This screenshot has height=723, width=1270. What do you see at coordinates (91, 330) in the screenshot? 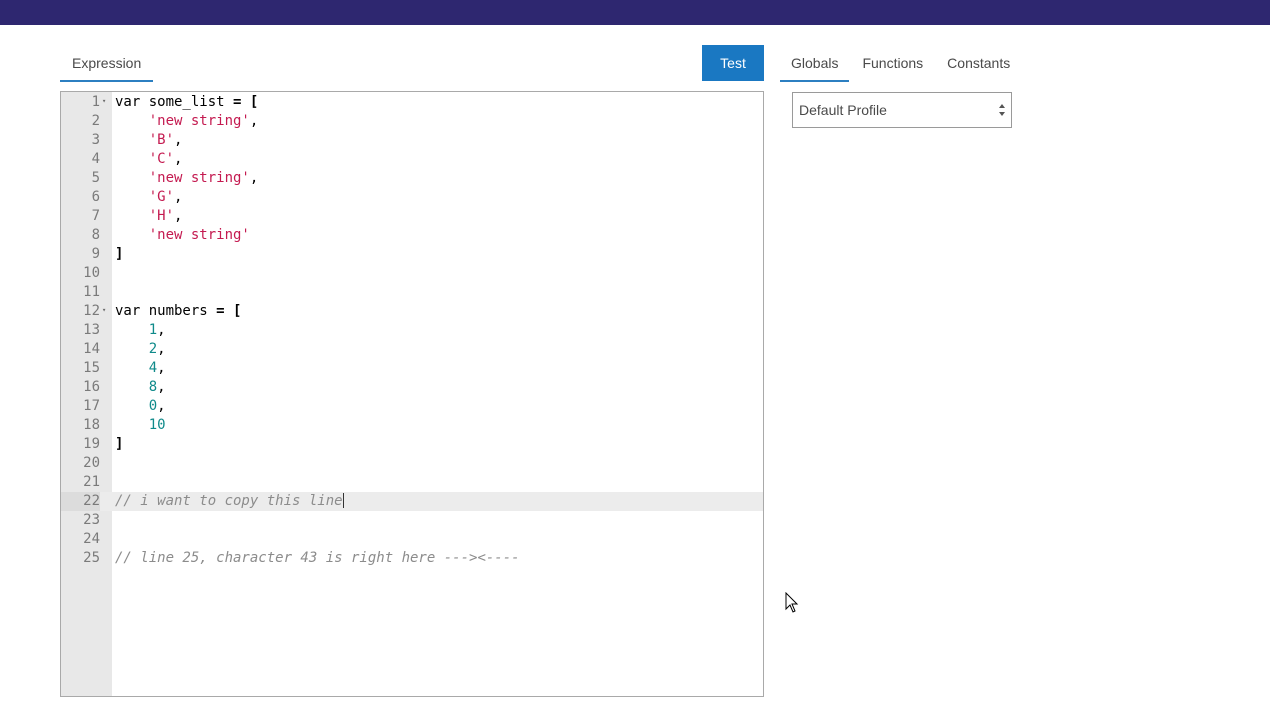
I see `line-number: 13` at bounding box center [91, 330].